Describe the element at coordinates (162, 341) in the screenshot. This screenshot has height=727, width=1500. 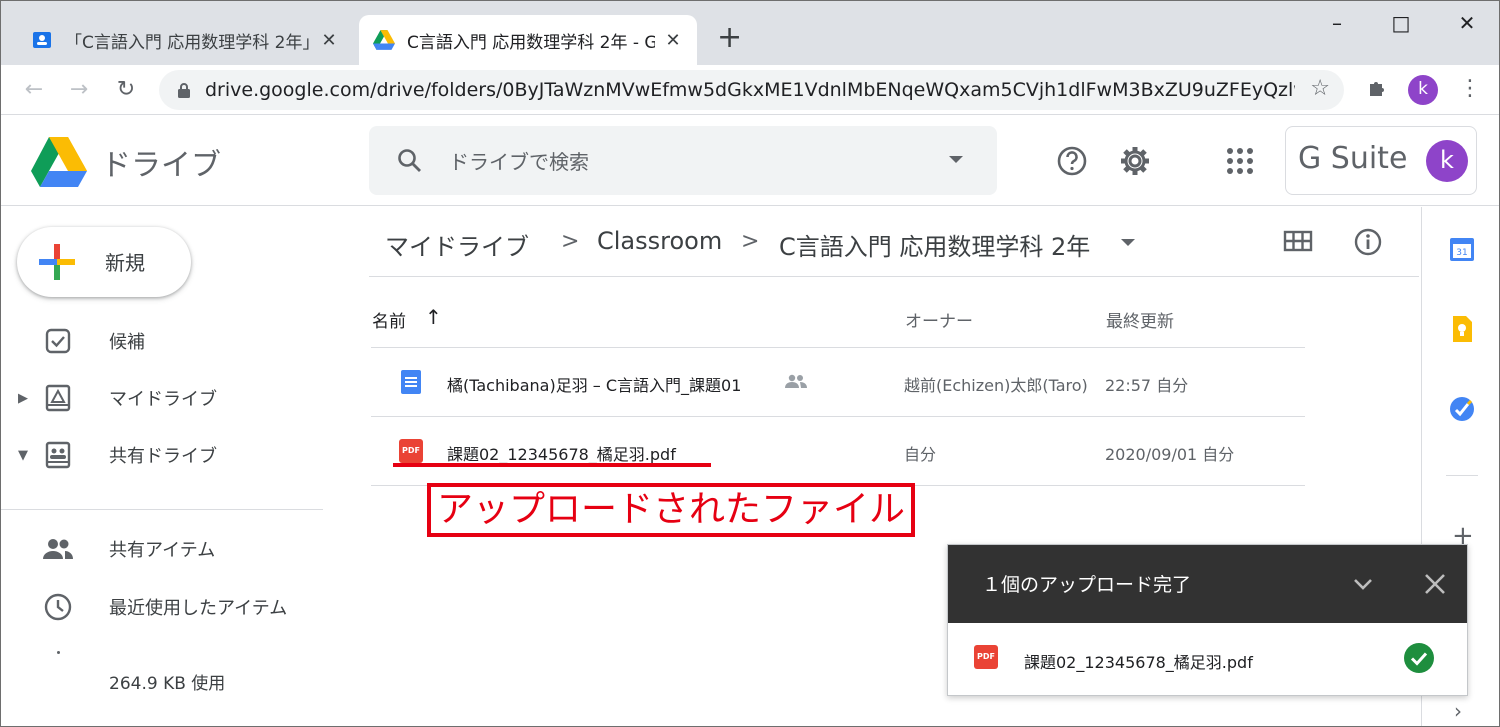
I see `sidebar-item-suggested: 候補` at that location.